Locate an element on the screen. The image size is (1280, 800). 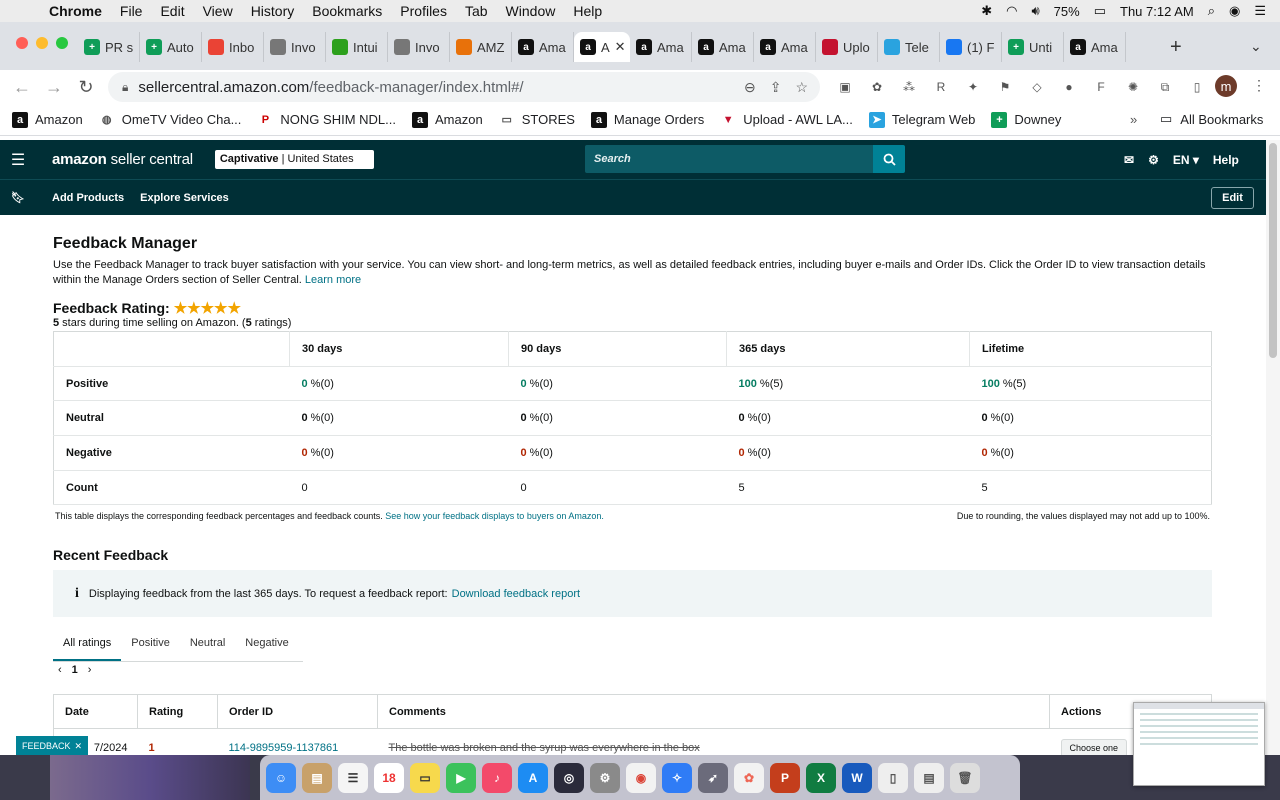
calendar-icon: 18 is located at coordinates (389, 777).